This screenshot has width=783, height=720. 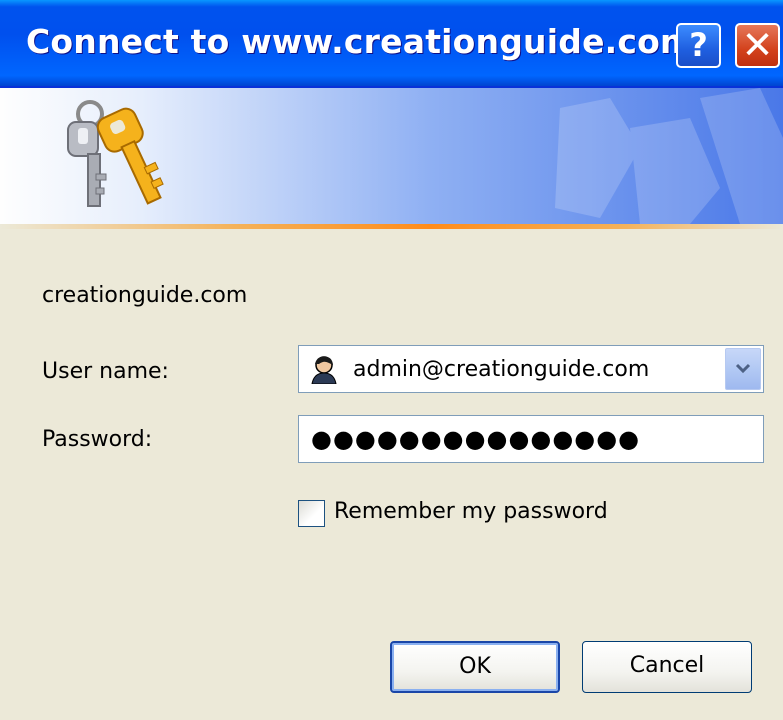 I want to click on remember-password-checkbox, so click(x=311, y=513).